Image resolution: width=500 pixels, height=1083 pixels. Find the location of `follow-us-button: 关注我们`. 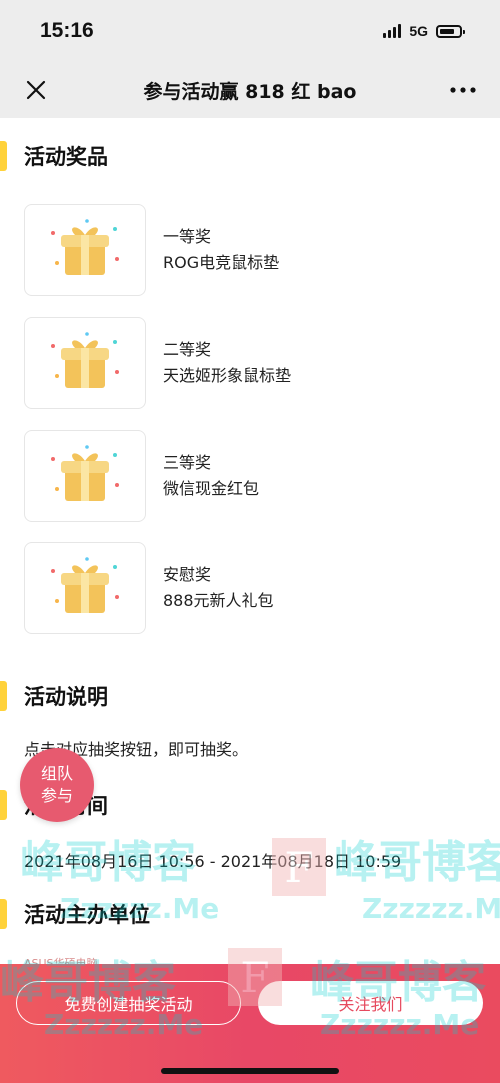

follow-us-button: 关注我们 is located at coordinates (370, 1003).